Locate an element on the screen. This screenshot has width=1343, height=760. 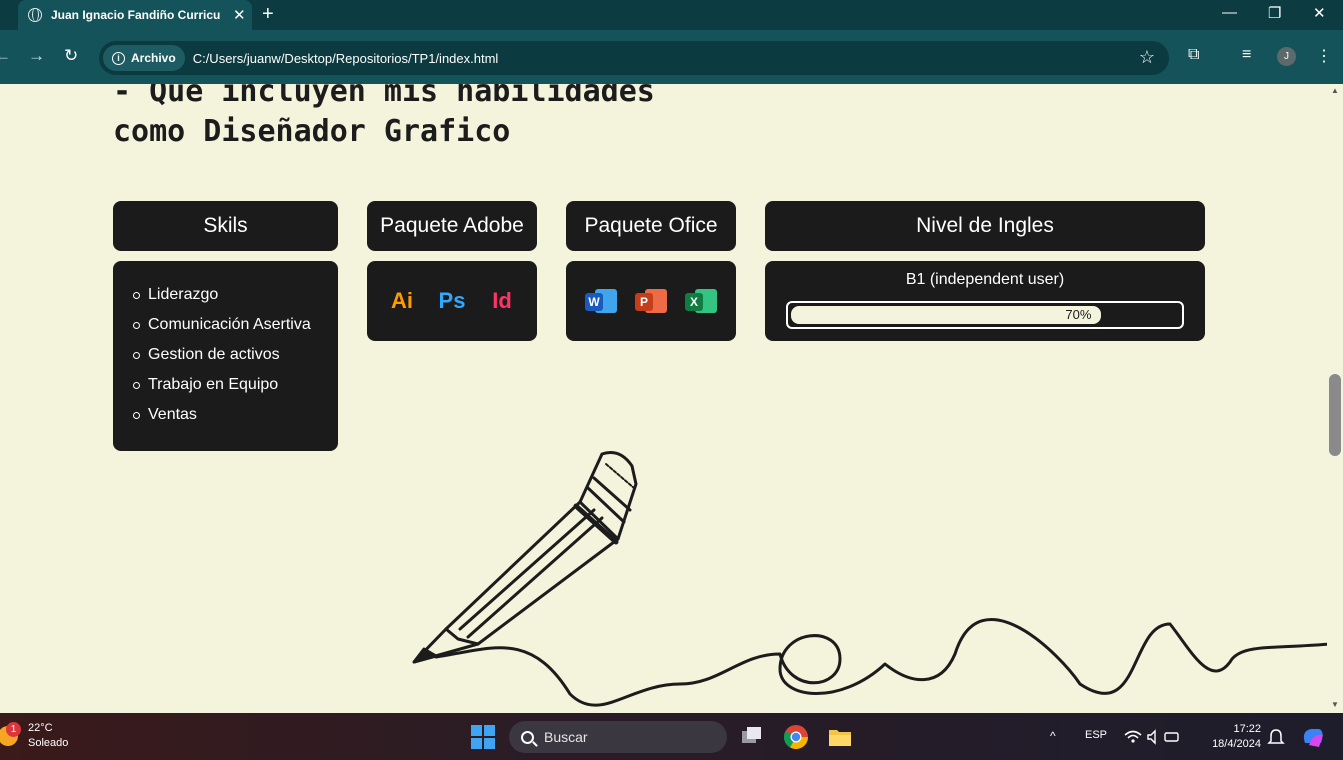
system-clock: 17:22 18/4/2024 is located at coordinates (1232, 737).